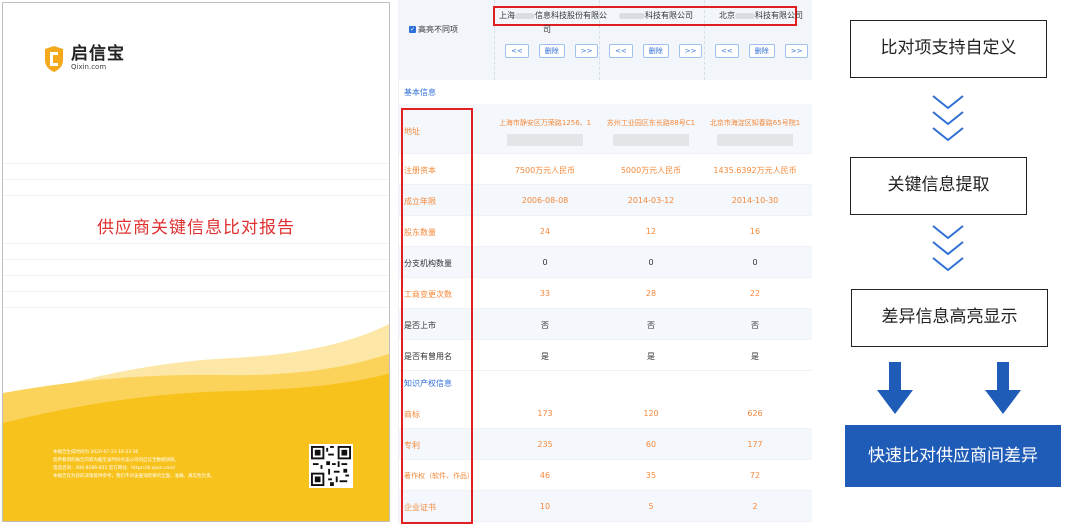  What do you see at coordinates (651, 123) in the screenshot?
I see `cell-value: 苏州工业园区东长路88号C1` at bounding box center [651, 123].